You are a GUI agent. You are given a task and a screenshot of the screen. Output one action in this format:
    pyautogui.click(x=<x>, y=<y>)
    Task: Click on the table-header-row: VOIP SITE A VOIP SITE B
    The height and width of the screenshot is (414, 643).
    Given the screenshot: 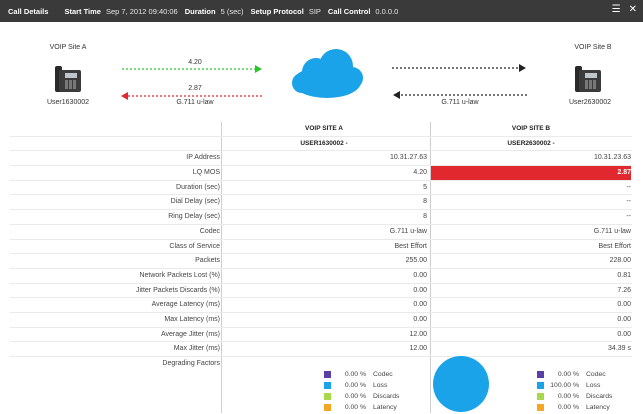 What is the action you would take?
    pyautogui.click(x=321, y=129)
    